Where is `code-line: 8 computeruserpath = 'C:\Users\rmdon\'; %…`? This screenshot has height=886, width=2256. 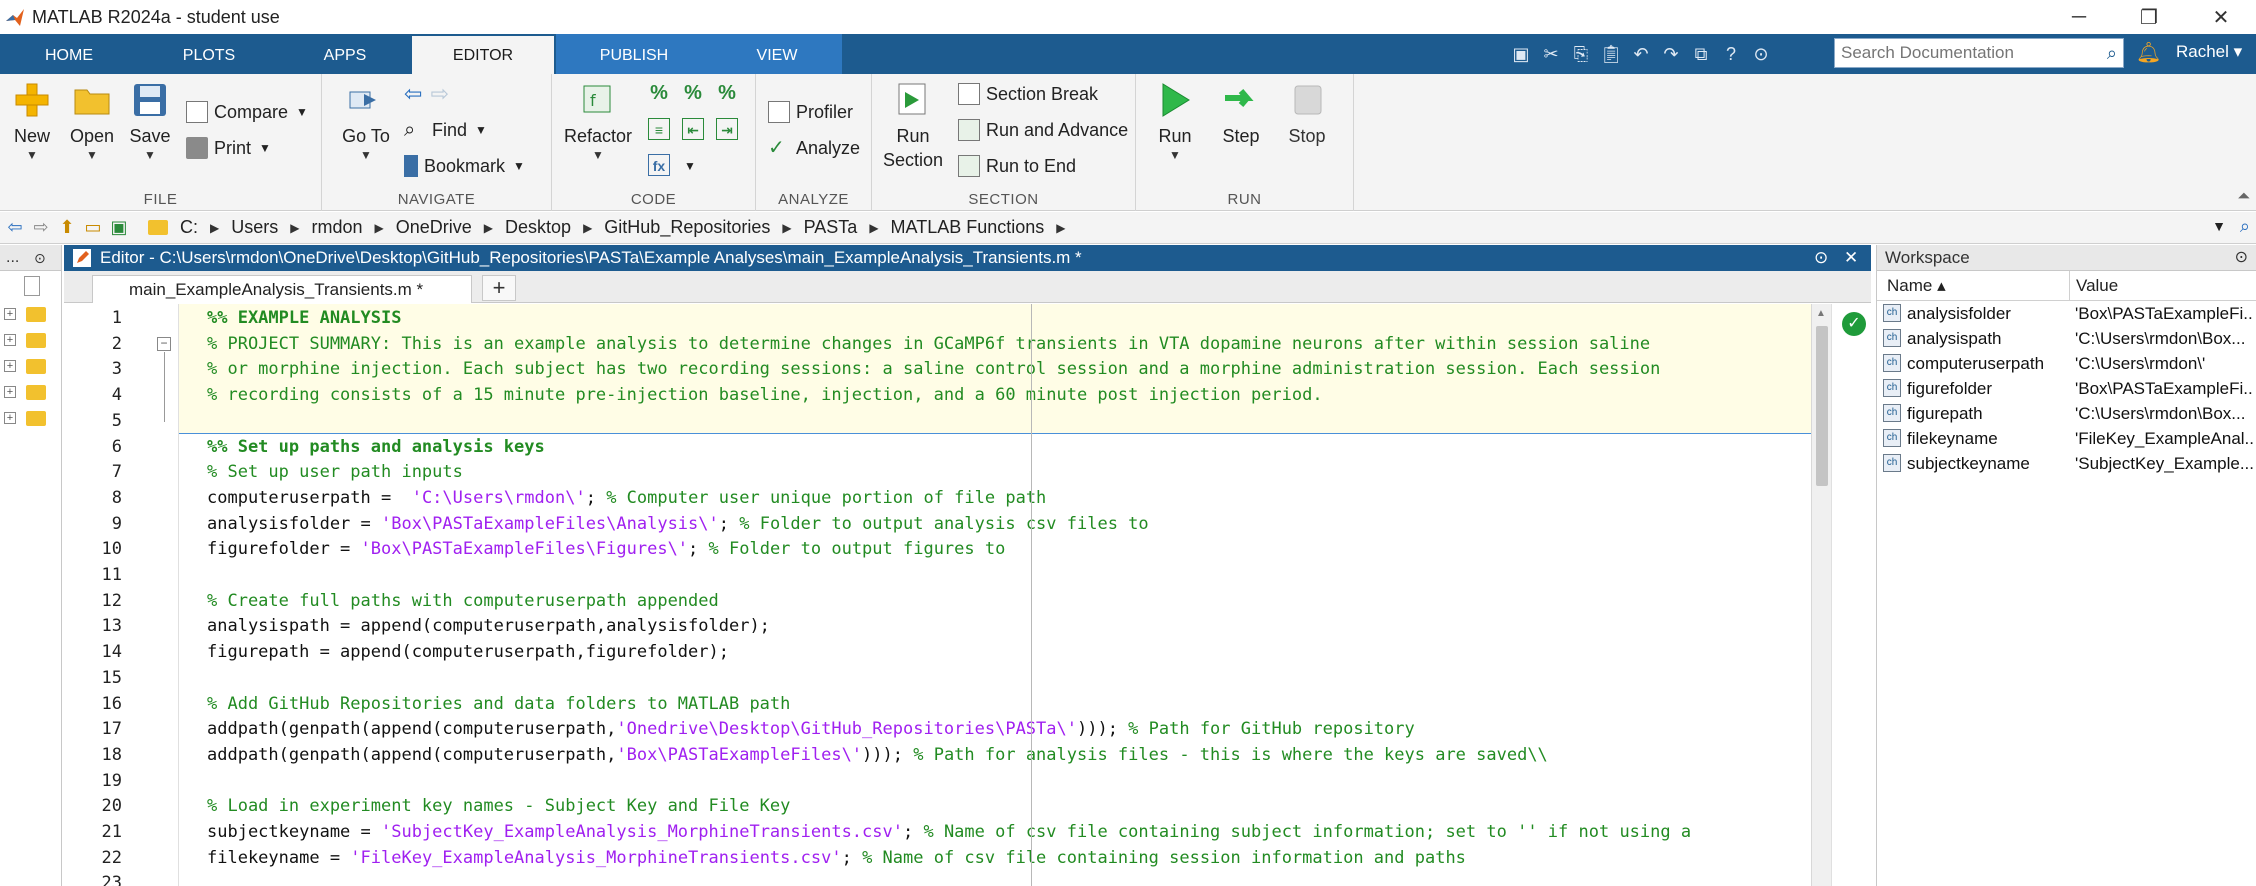
code-line: 8 computeruserpath = 'C:\Users\rmdon\'; %… is located at coordinates (937, 501).